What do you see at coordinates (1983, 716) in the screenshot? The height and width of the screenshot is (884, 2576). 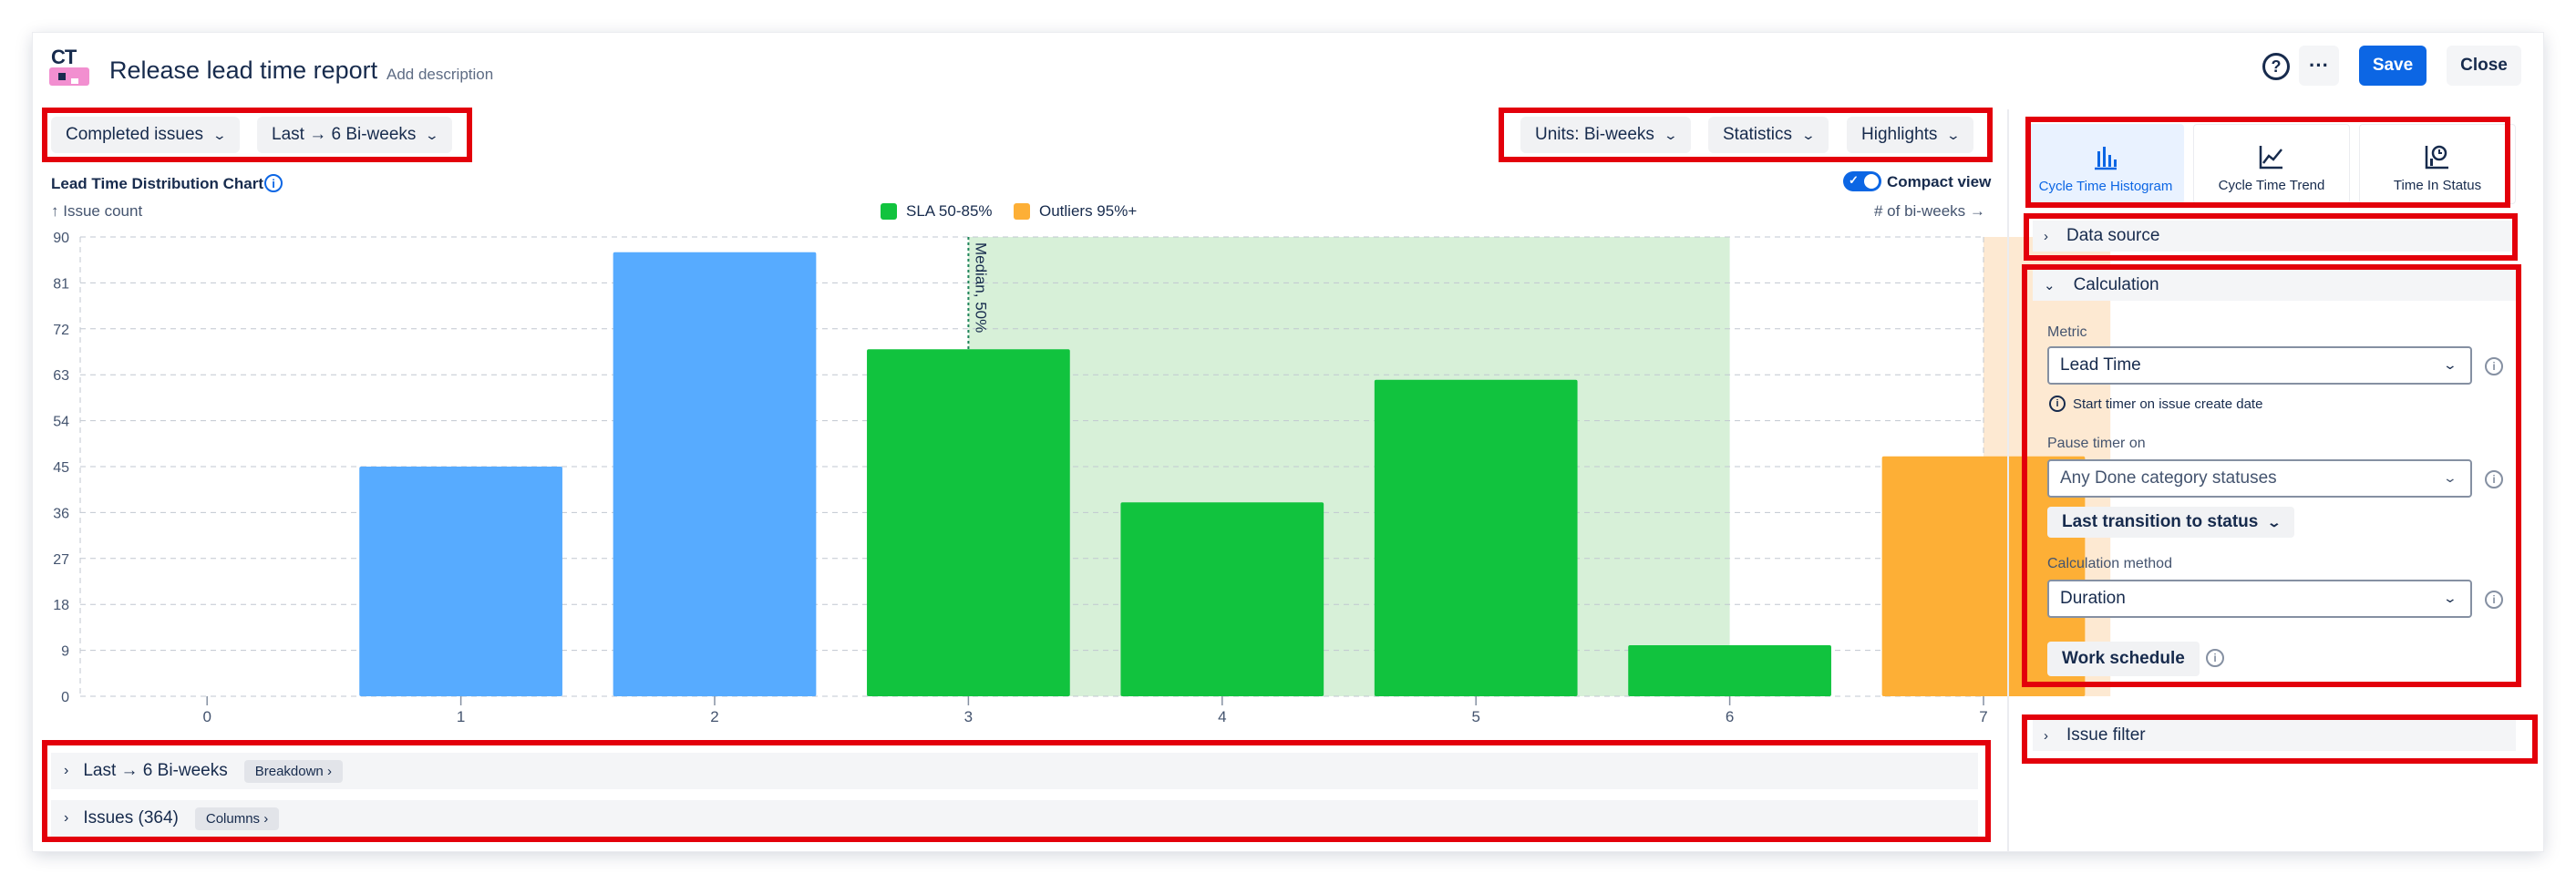 I see `x-tick-label: 7` at bounding box center [1983, 716].